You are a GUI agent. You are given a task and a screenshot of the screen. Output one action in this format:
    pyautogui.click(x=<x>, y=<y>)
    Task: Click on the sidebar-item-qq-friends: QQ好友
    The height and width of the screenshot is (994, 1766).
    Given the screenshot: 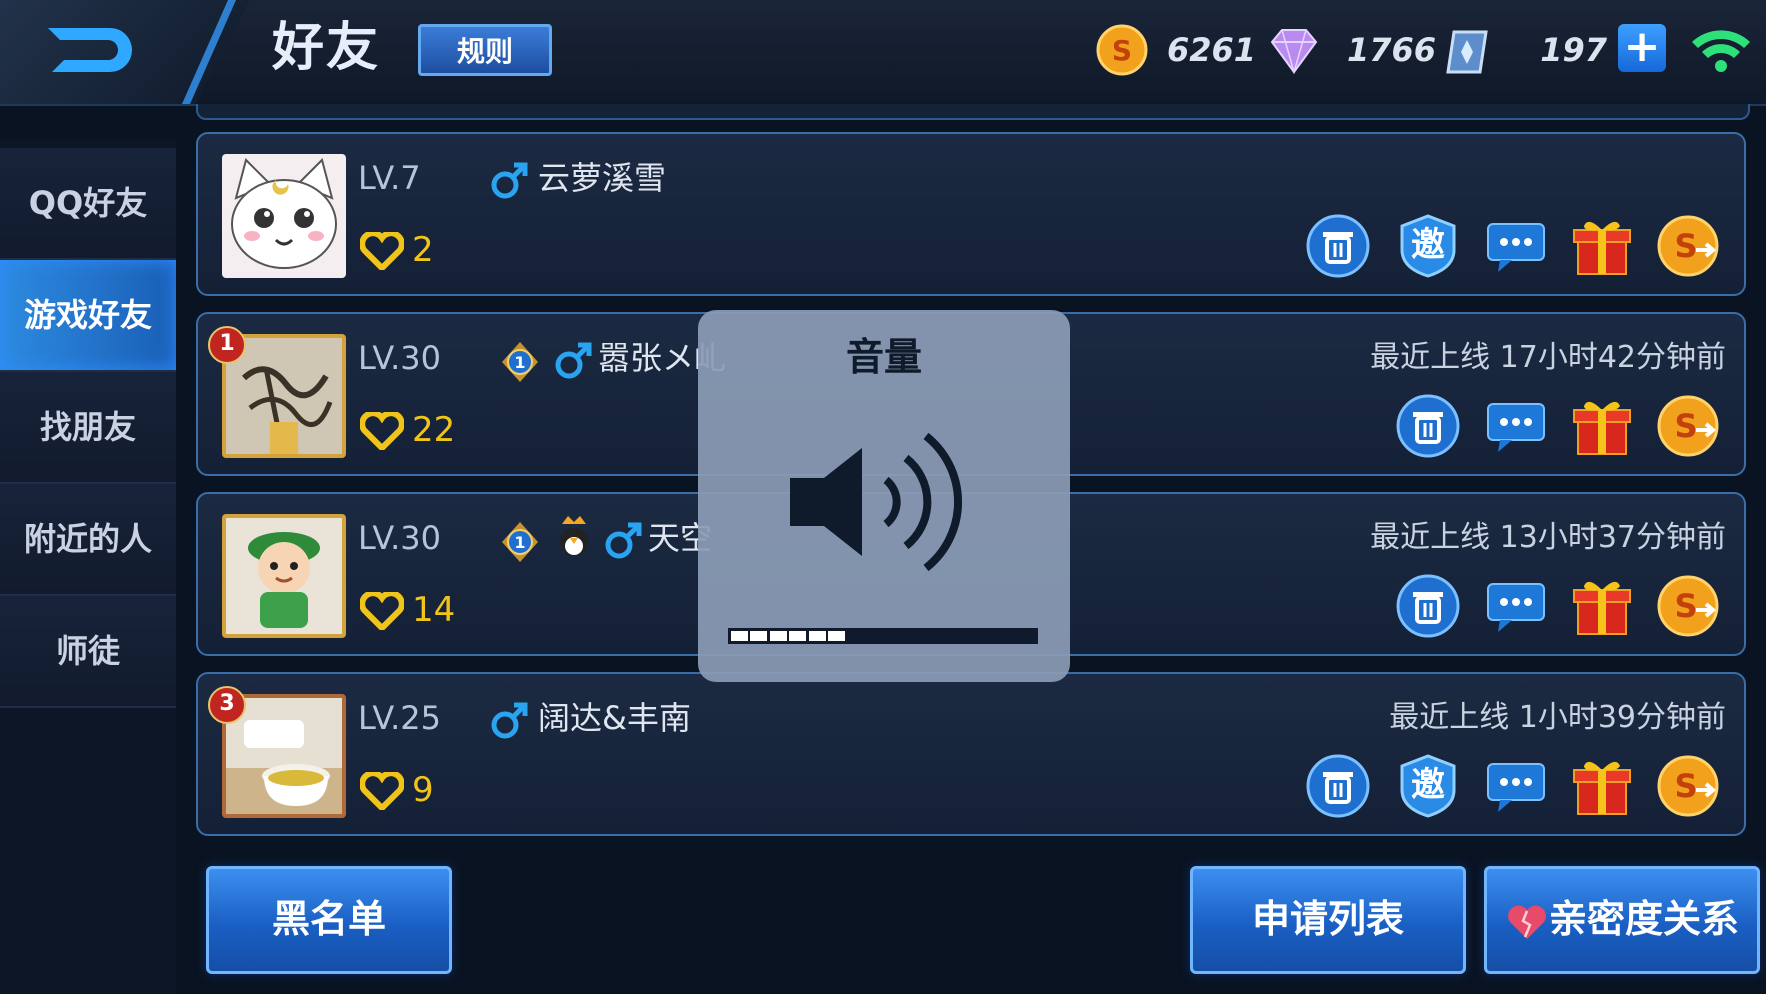 What is the action you would take?
    pyautogui.click(x=88, y=204)
    